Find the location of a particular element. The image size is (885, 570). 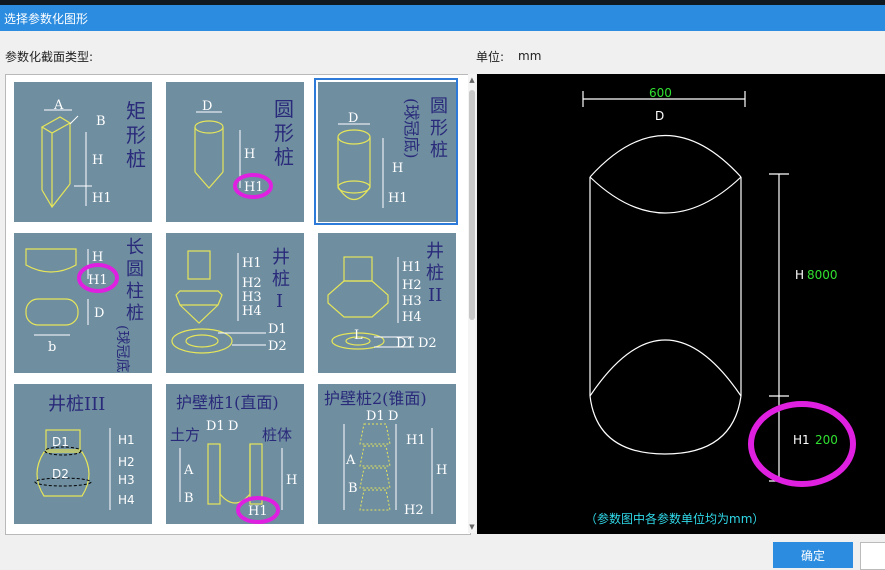

tile-well-pile-3: 井桩III D1 D2 H1 H2 H3 H4 is located at coordinates (82, 455).